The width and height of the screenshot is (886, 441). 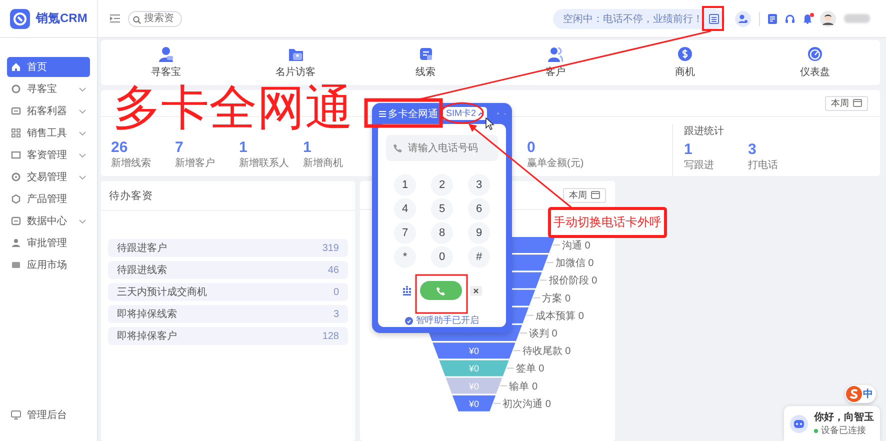 I want to click on sidebar-item: 寻客宝, so click(x=48, y=89).